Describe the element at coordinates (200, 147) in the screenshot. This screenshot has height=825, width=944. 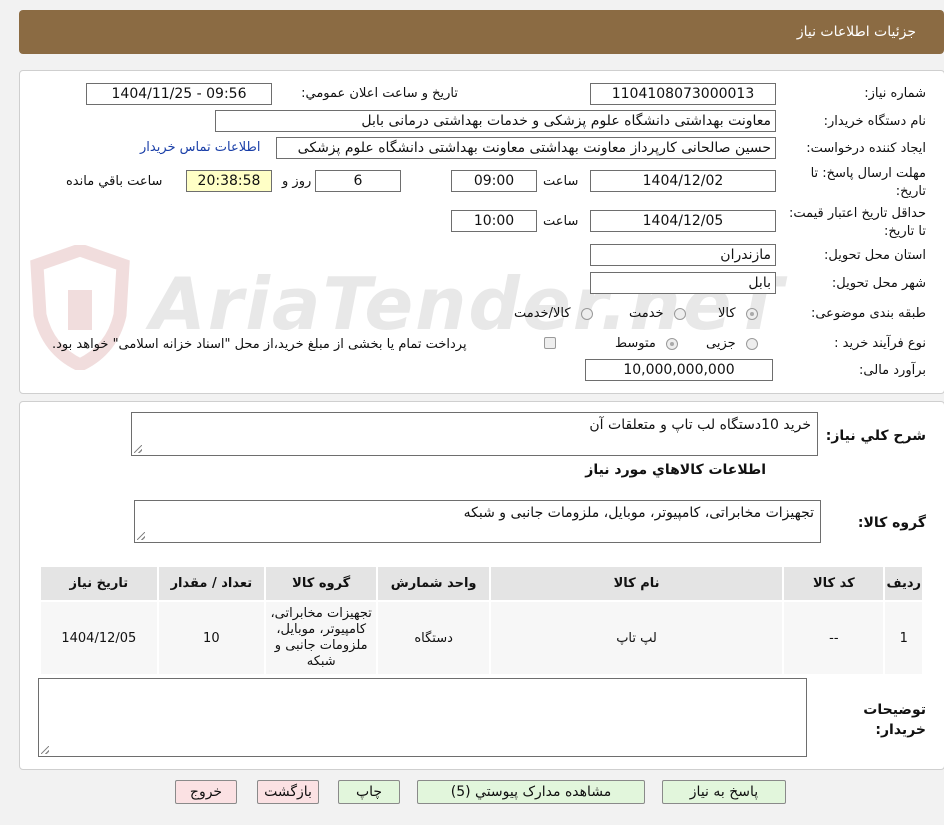
I see `buyer-contact-link: اطلاعات تماس خریدار` at that location.